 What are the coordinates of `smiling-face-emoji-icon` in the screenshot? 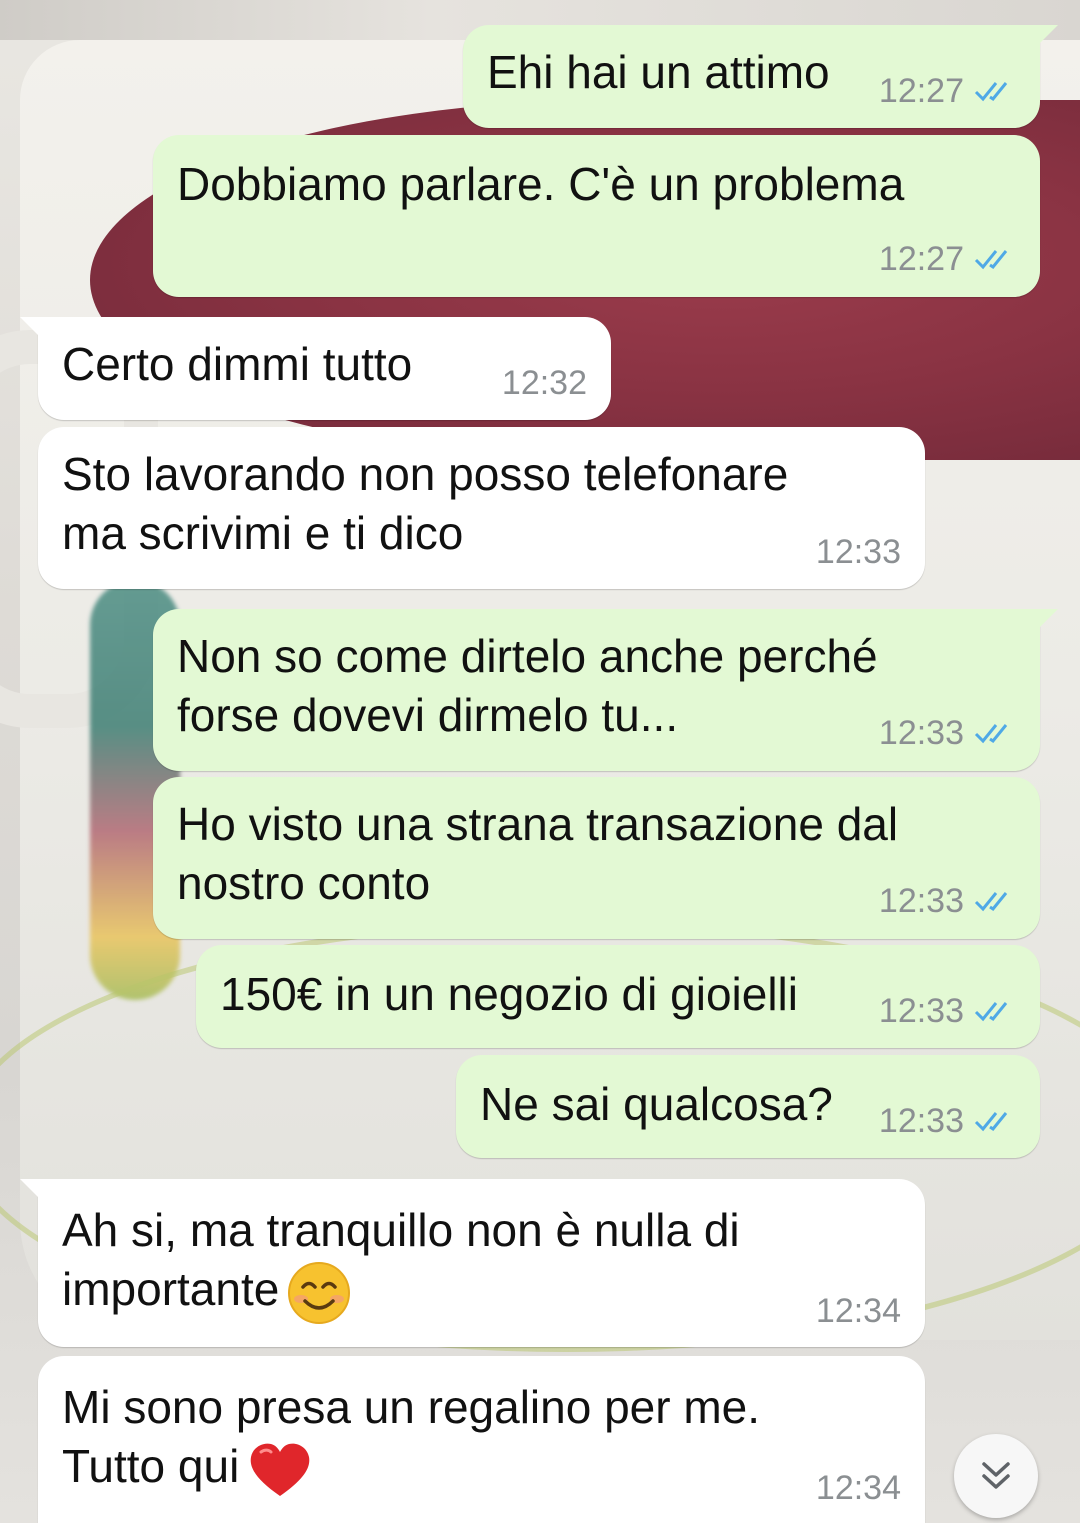 It's located at (319, 1292).